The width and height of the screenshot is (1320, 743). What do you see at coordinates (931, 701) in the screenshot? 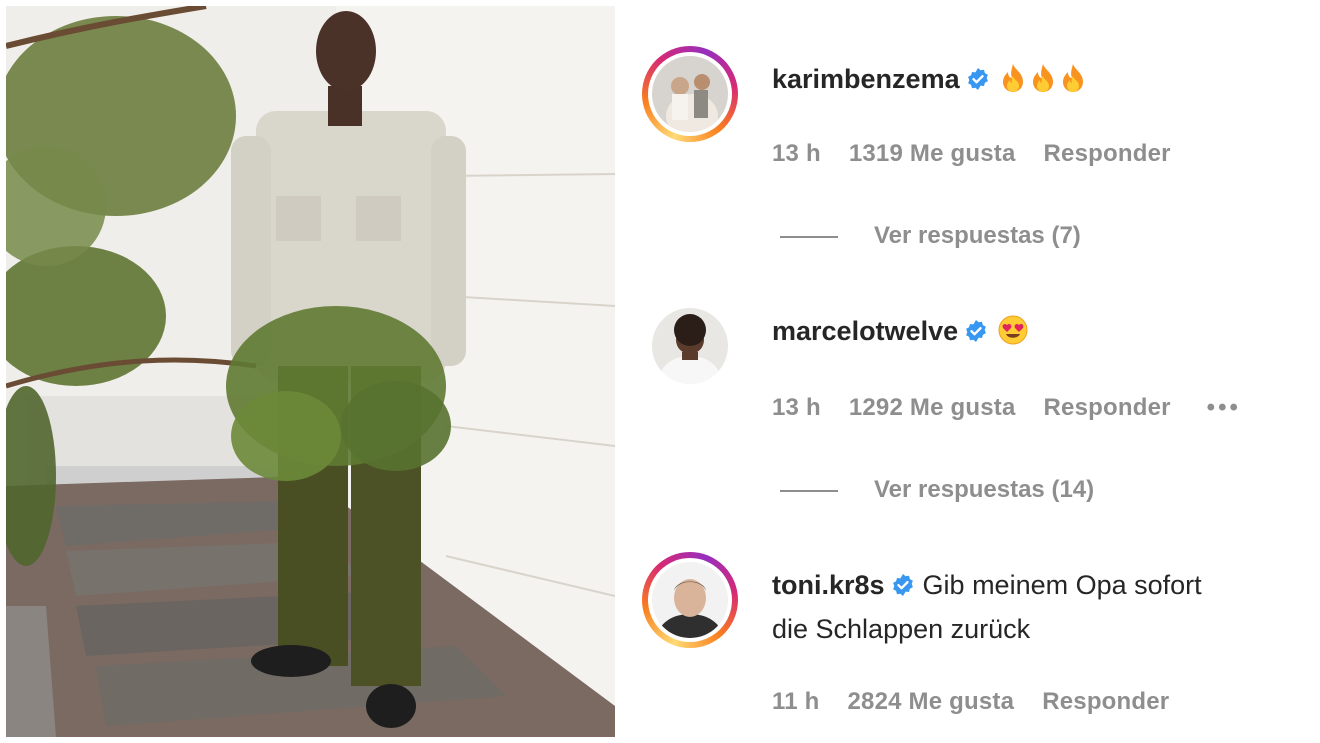
I see `like-count: 2824 Me gusta` at bounding box center [931, 701].